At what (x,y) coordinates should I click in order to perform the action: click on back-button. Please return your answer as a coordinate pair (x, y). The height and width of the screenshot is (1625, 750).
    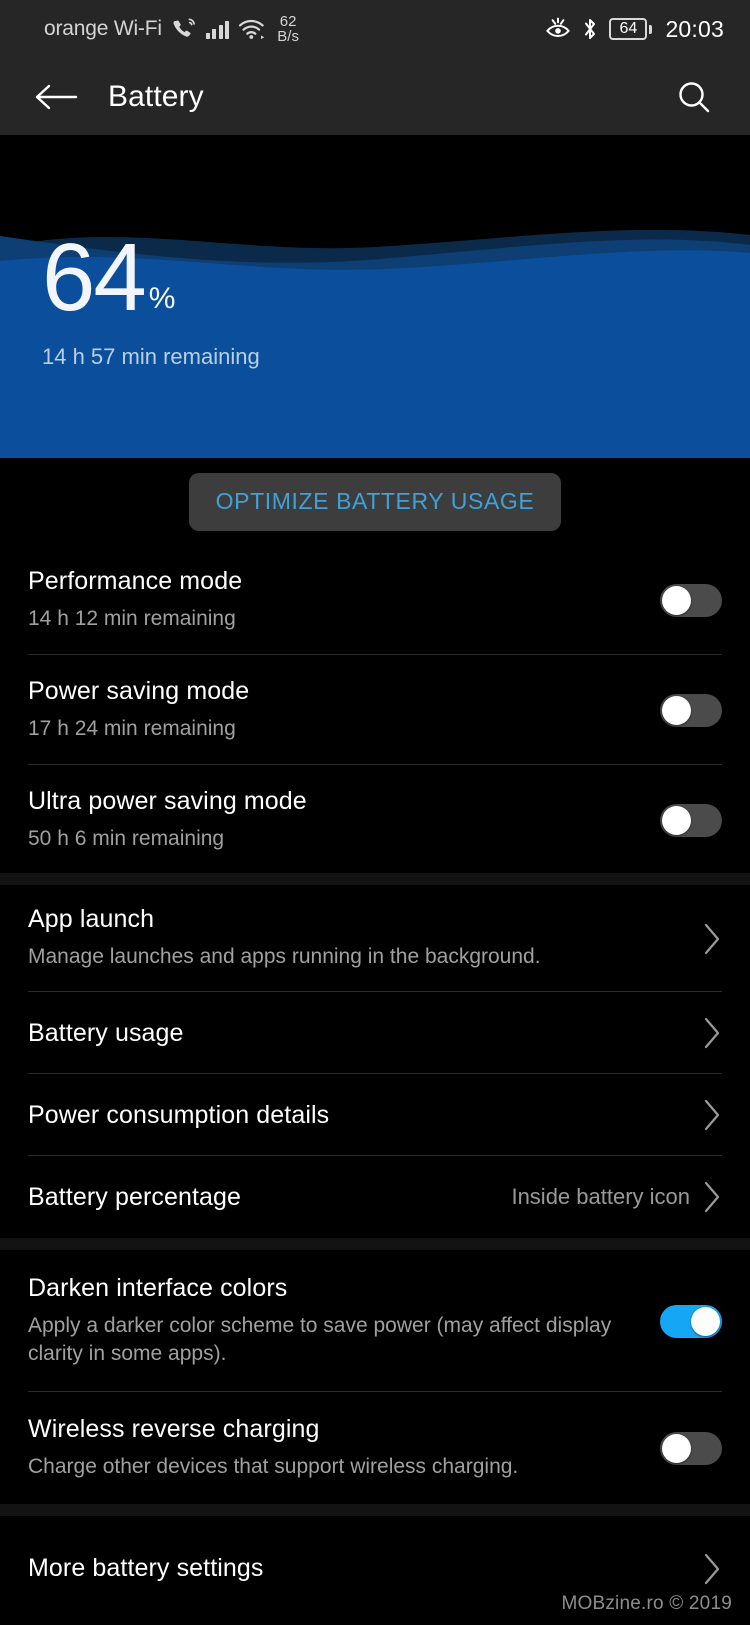
    Looking at the image, I should click on (56, 97).